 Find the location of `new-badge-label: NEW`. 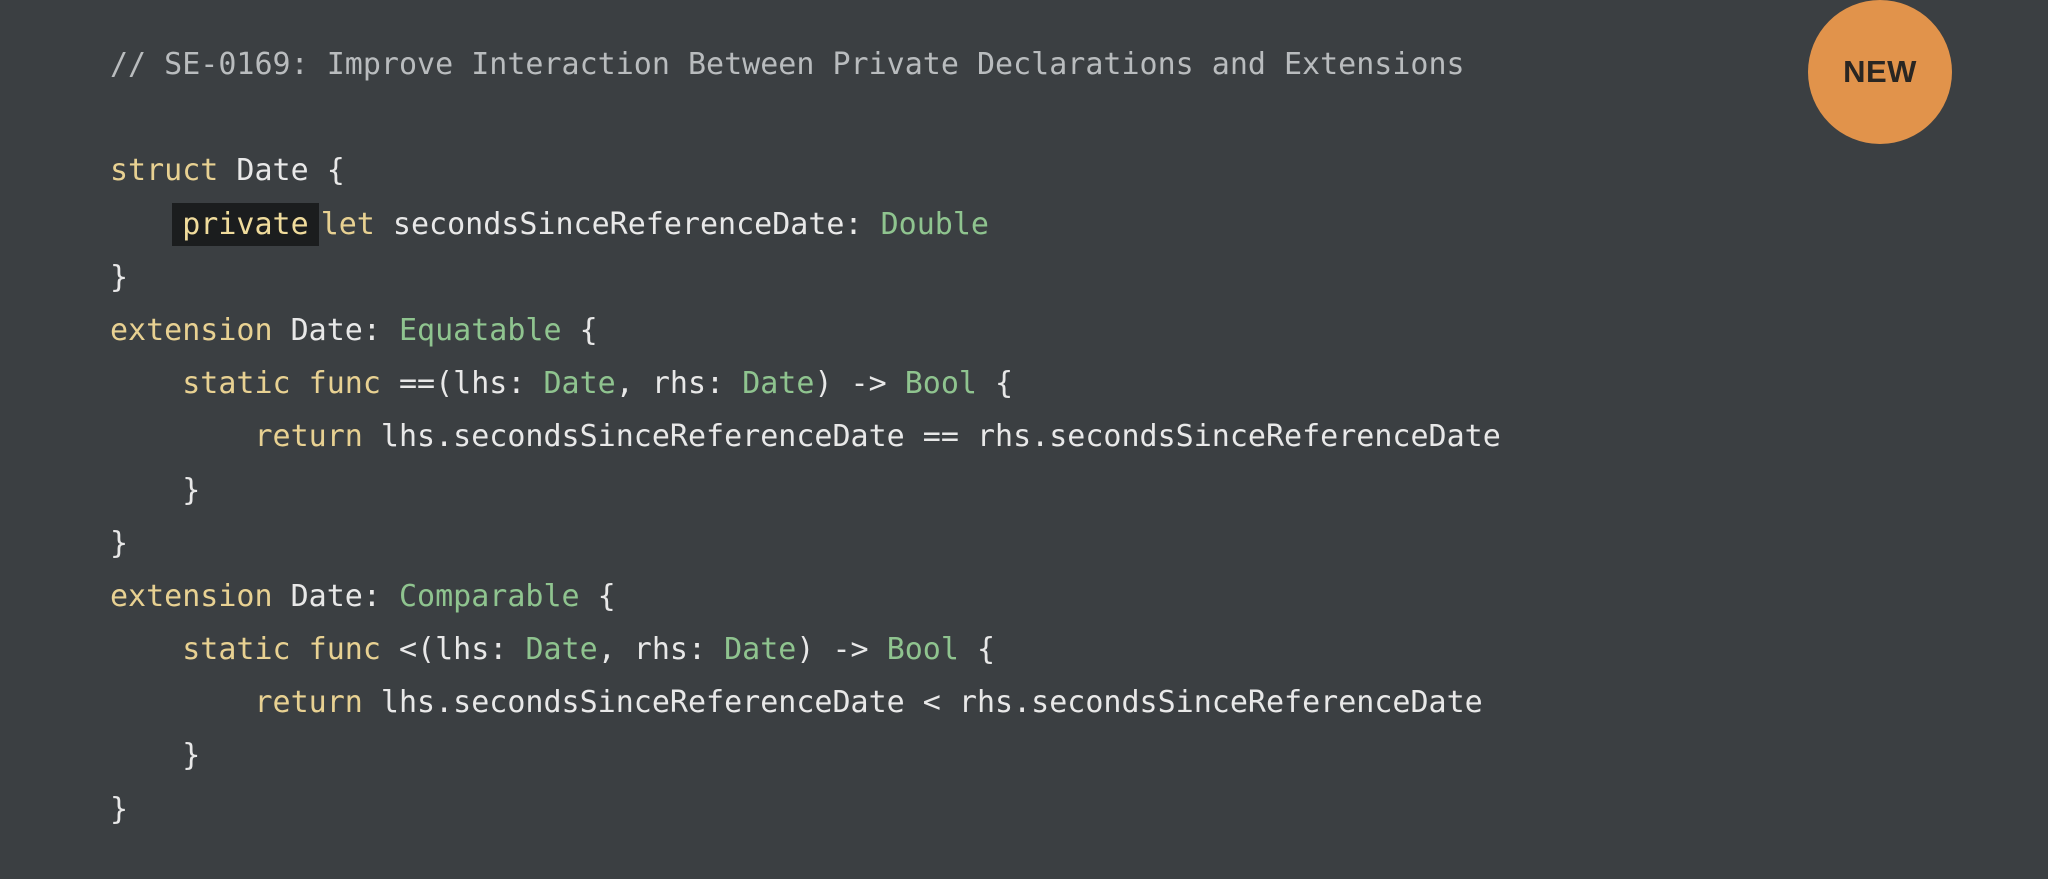

new-badge-label: NEW is located at coordinates (1880, 71).